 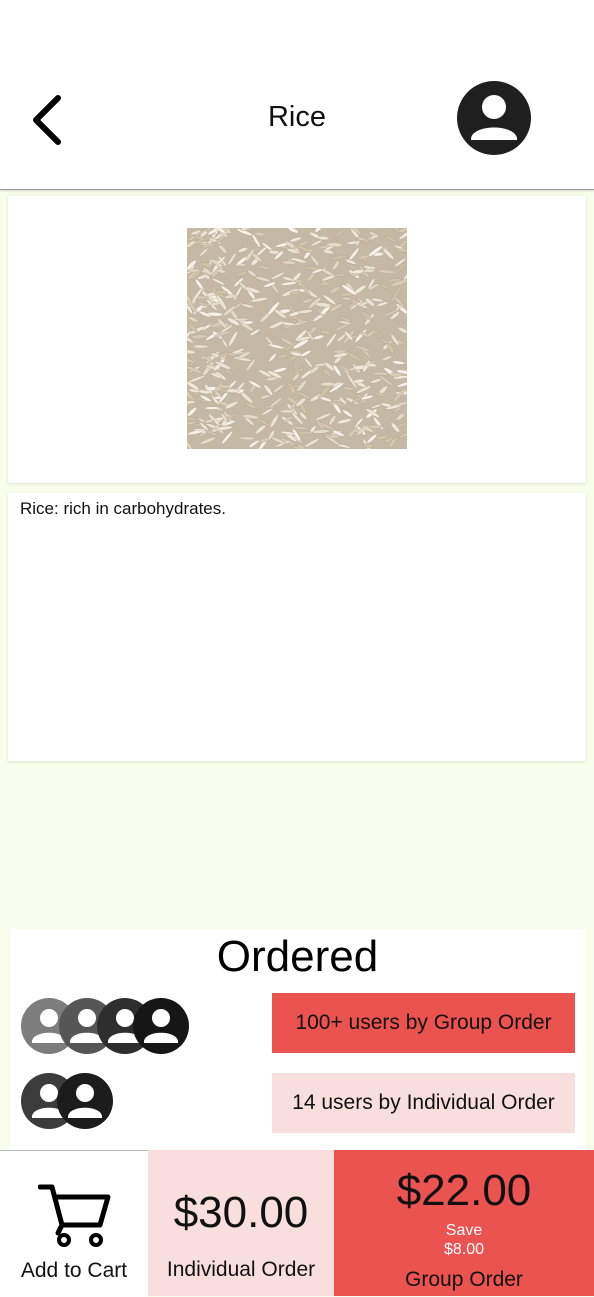 What do you see at coordinates (297, 956) in the screenshot?
I see `ordered-title: Ordered` at bounding box center [297, 956].